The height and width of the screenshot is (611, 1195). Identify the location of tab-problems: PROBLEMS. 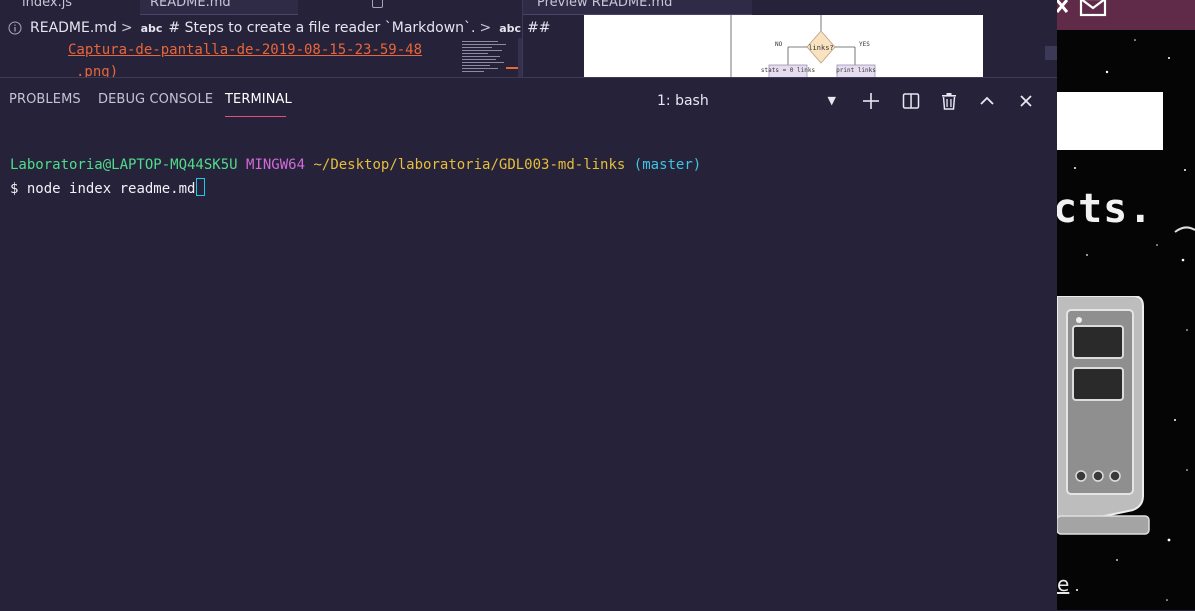
(45, 99).